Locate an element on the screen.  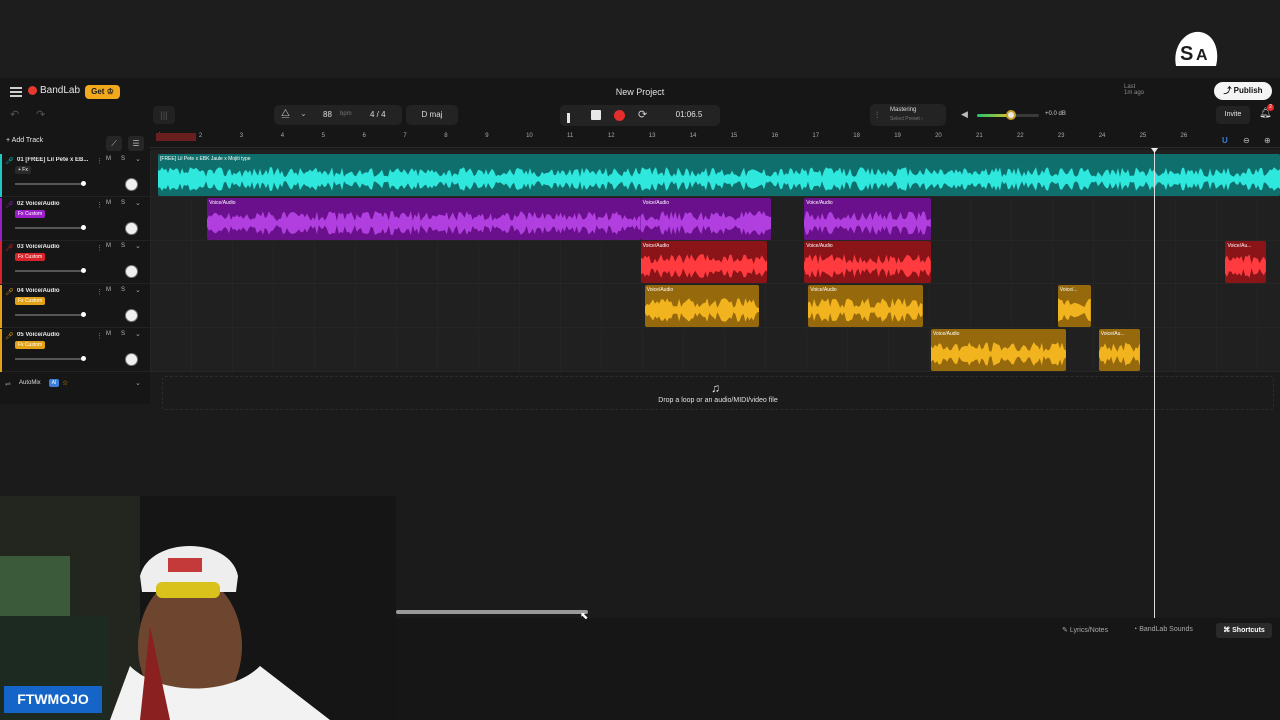
pause-button is located at coordinates (571, 125).